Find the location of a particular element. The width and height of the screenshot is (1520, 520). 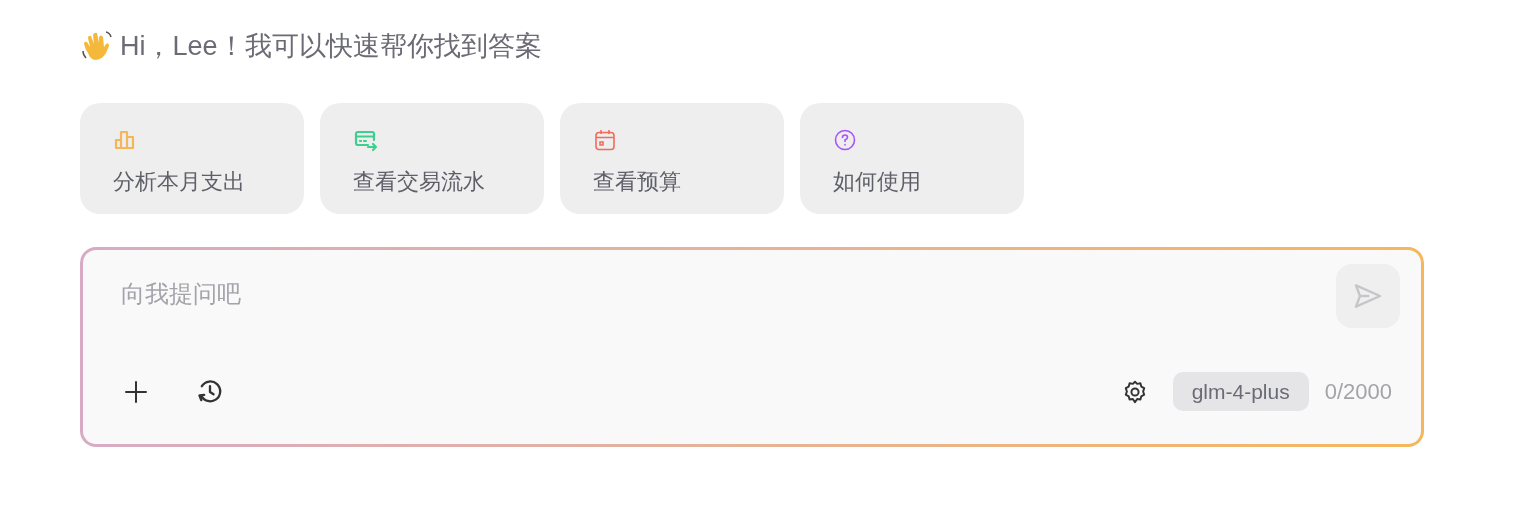

plus-icon is located at coordinates (136, 391).